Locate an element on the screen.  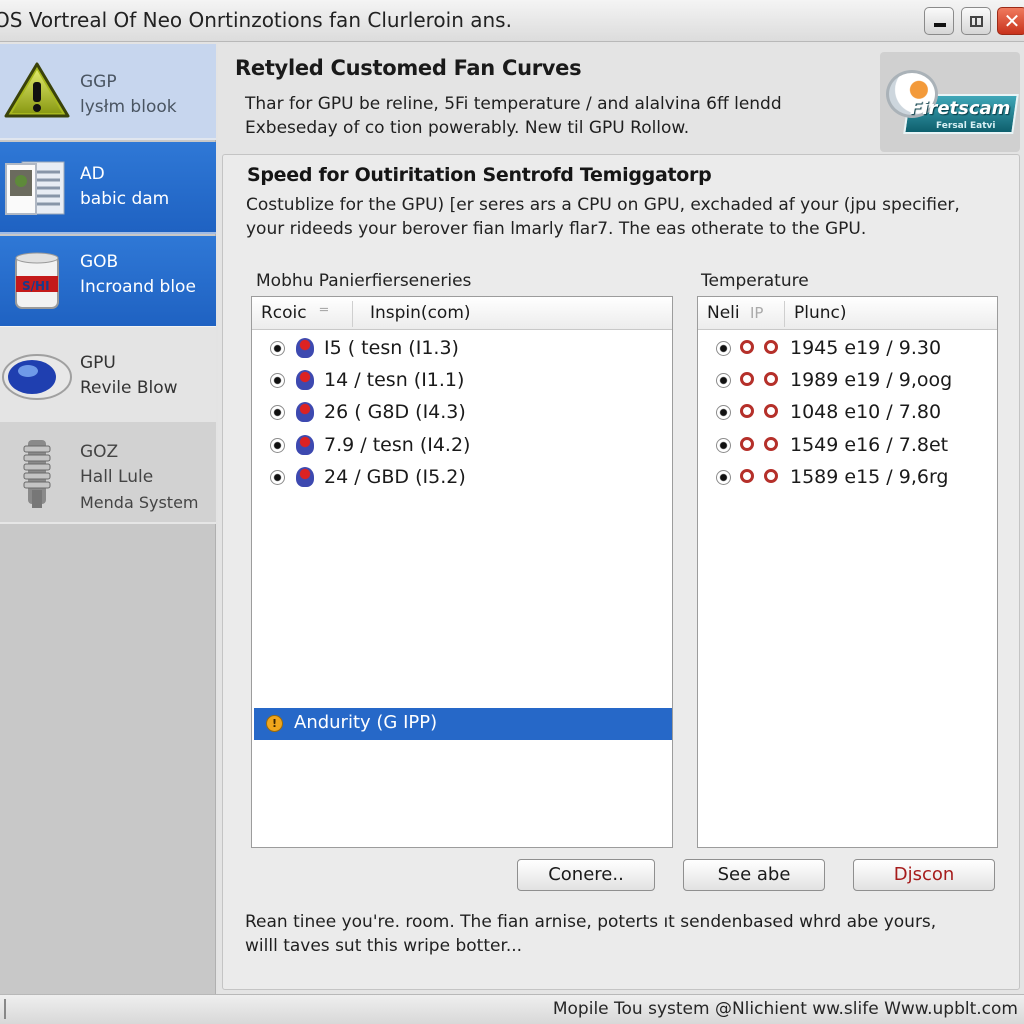
globe-disc-icon is located at coordinates (37, 377).